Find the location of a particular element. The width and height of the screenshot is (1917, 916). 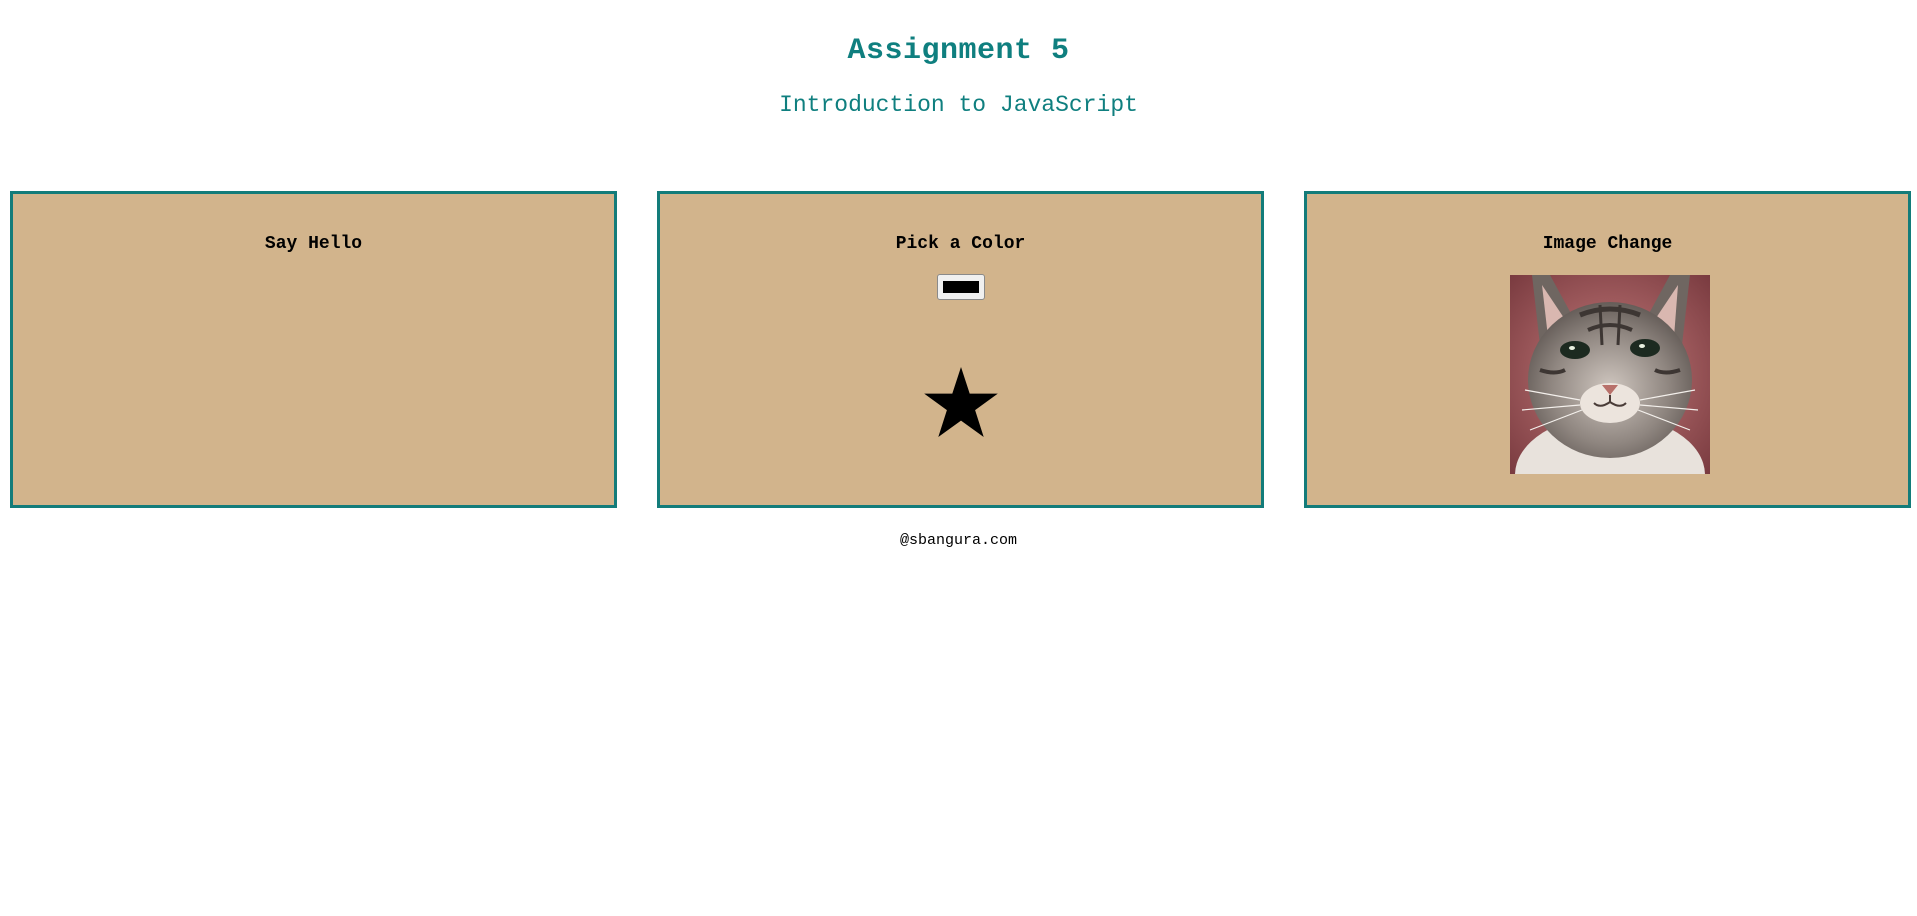

image-change-panel: Image Change is located at coordinates (1607, 349).